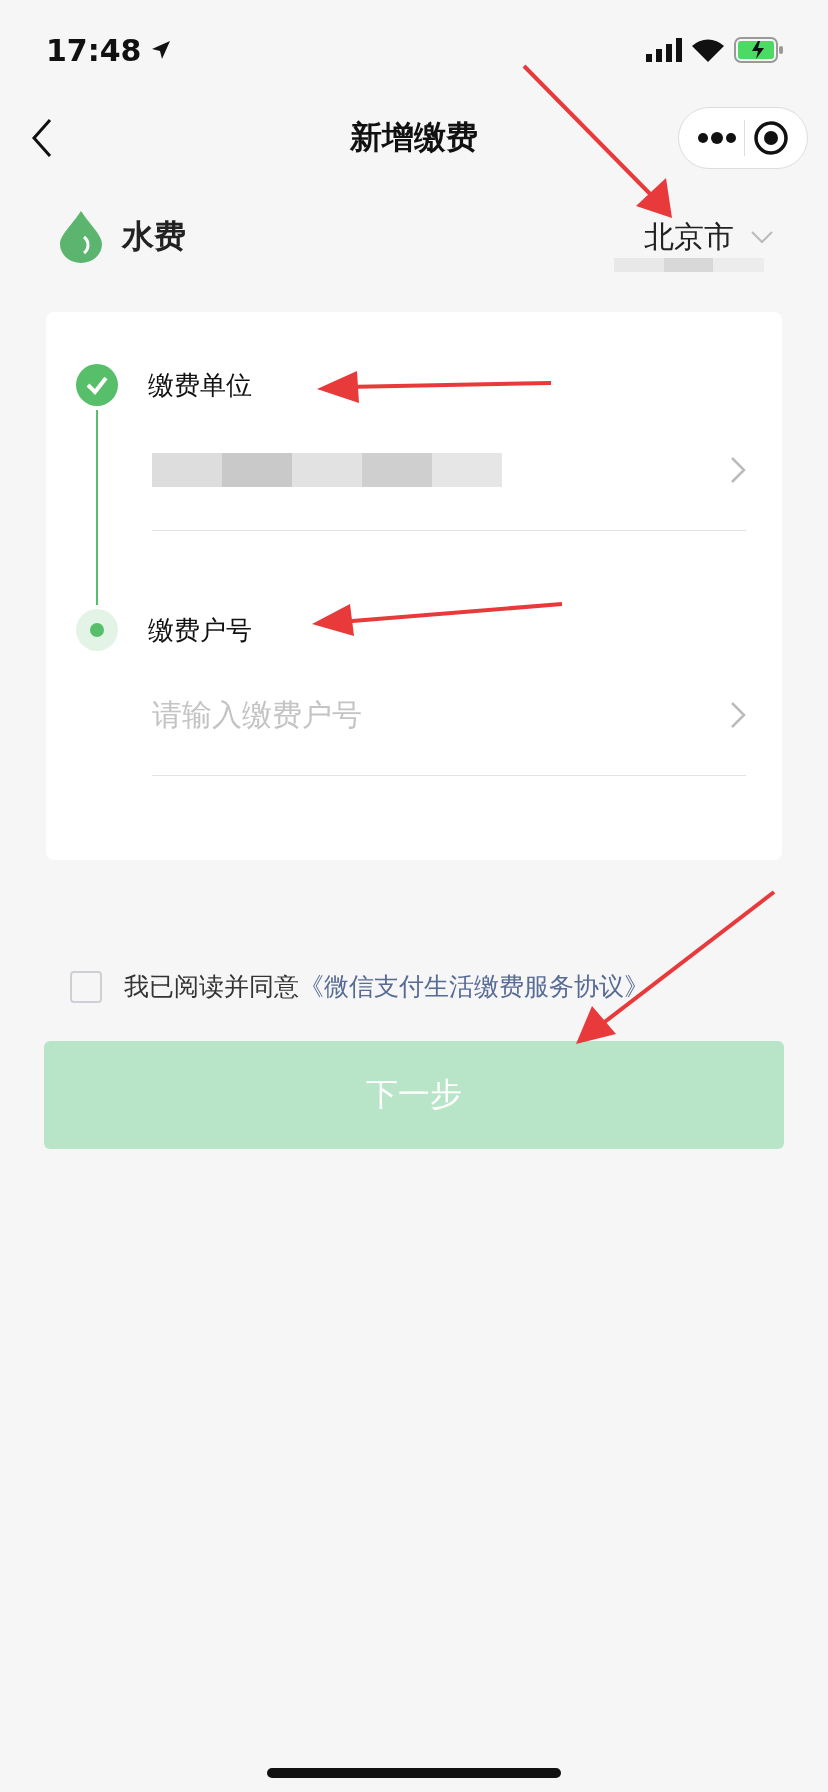 This screenshot has width=828, height=1792. I want to click on step-title: 缴费单位, so click(200, 385).